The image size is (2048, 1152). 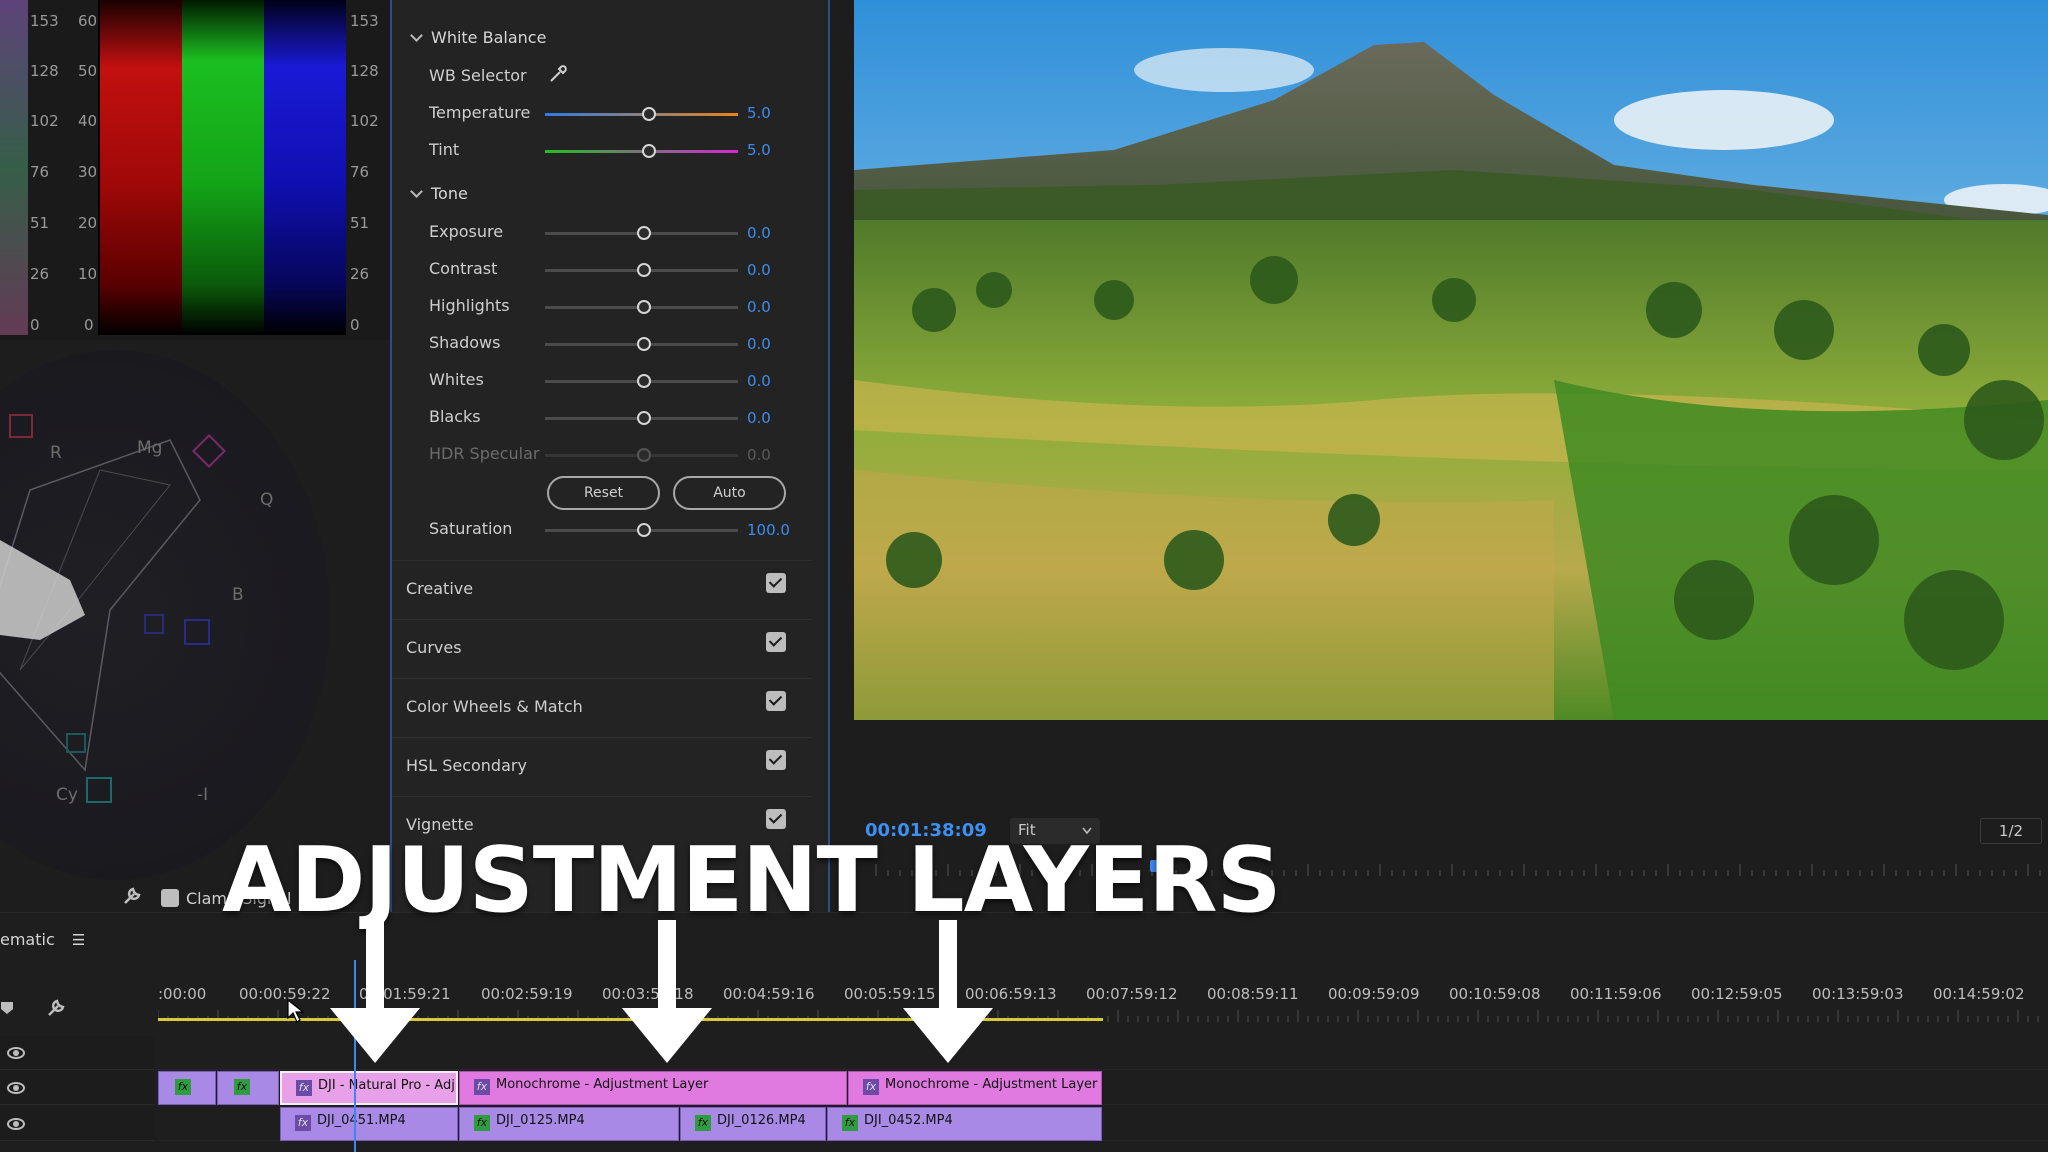 I want to click on fx-badge-icon: fx, so click(x=871, y=1087).